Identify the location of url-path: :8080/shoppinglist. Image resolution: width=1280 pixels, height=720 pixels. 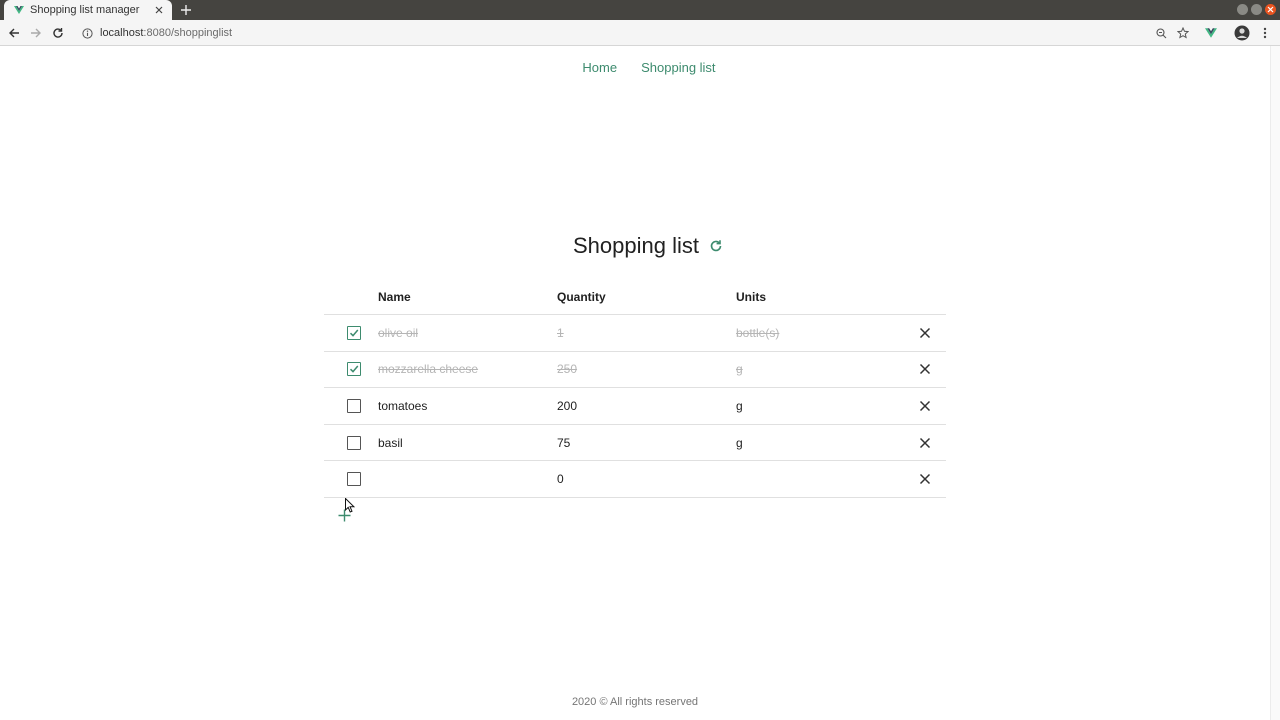
(188, 33).